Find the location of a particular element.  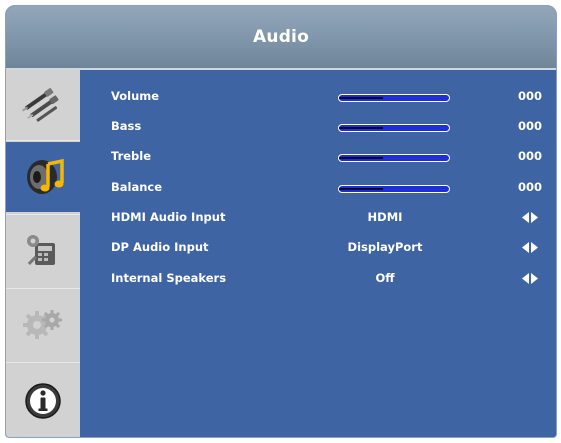

bass-slider is located at coordinates (394, 128).